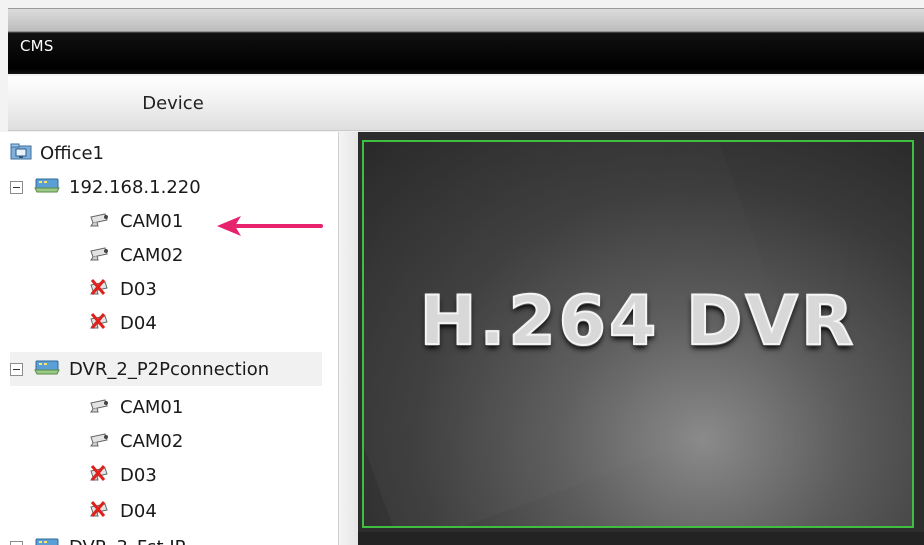 This screenshot has width=924, height=545. What do you see at coordinates (37, 46) in the screenshot?
I see `window-title: CMS` at bounding box center [37, 46].